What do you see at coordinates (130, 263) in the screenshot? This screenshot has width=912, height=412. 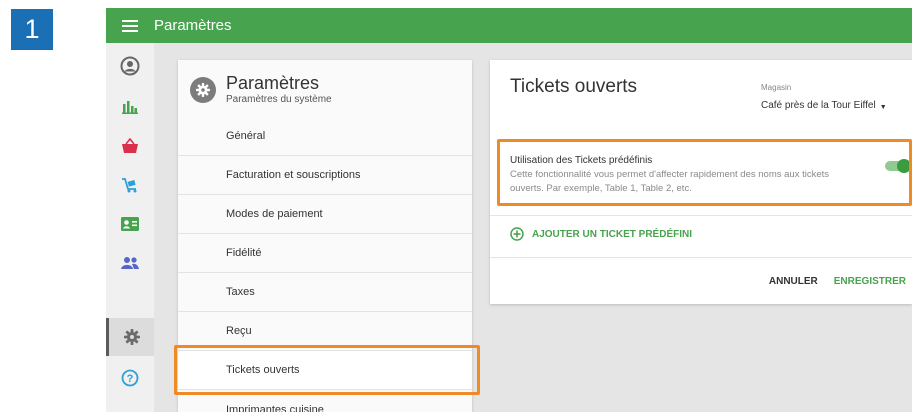 I see `rail-employees-icon` at bounding box center [130, 263].